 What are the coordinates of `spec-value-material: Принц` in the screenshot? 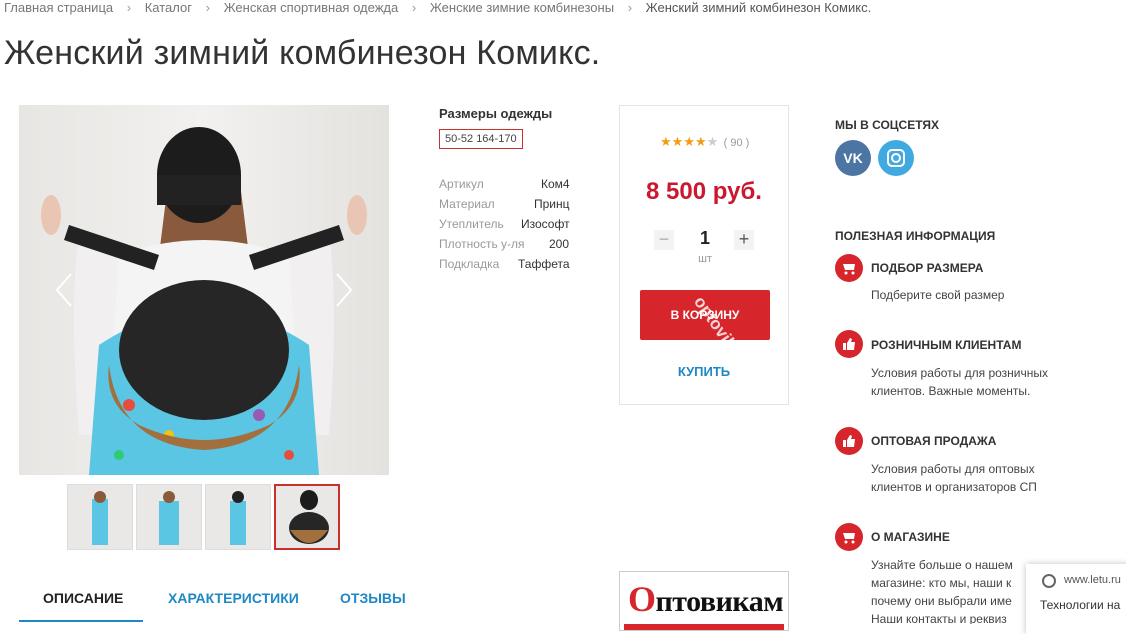 It's located at (552, 204).